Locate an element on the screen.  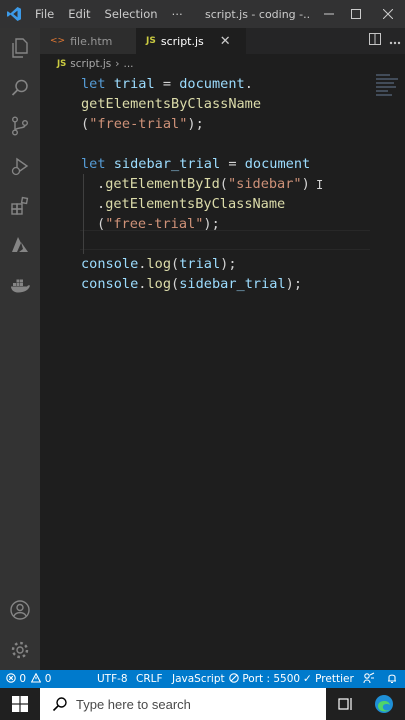
azure-button is located at coordinates (20, 245).